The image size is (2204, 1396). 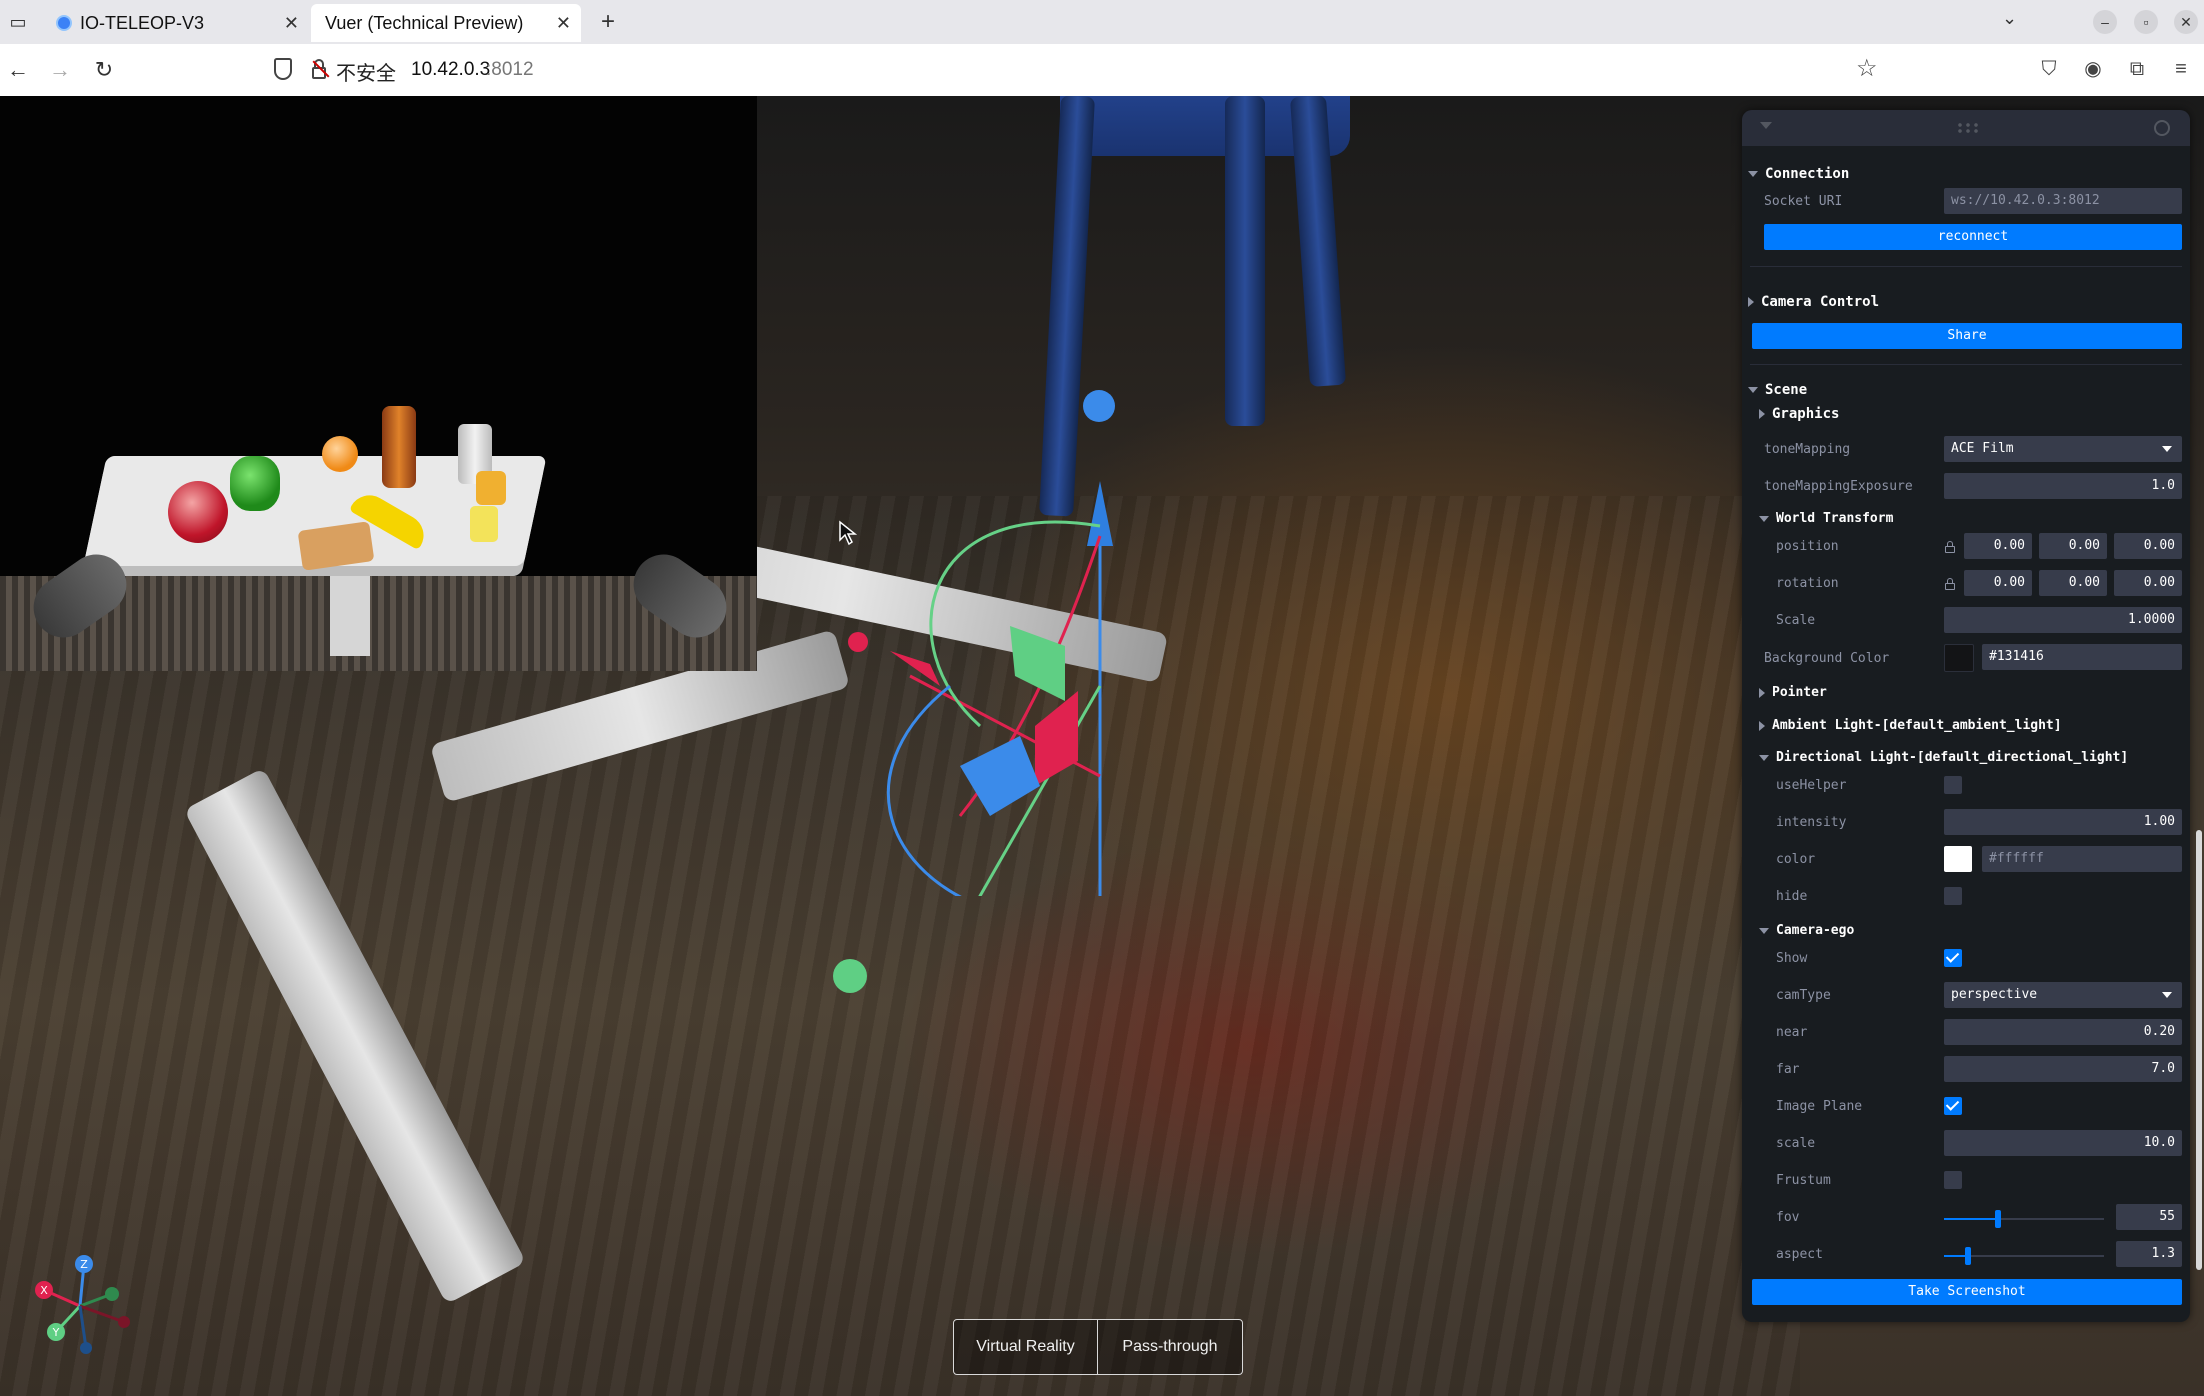 What do you see at coordinates (2105, 22) in the screenshot?
I see `minimize-icon: –` at bounding box center [2105, 22].